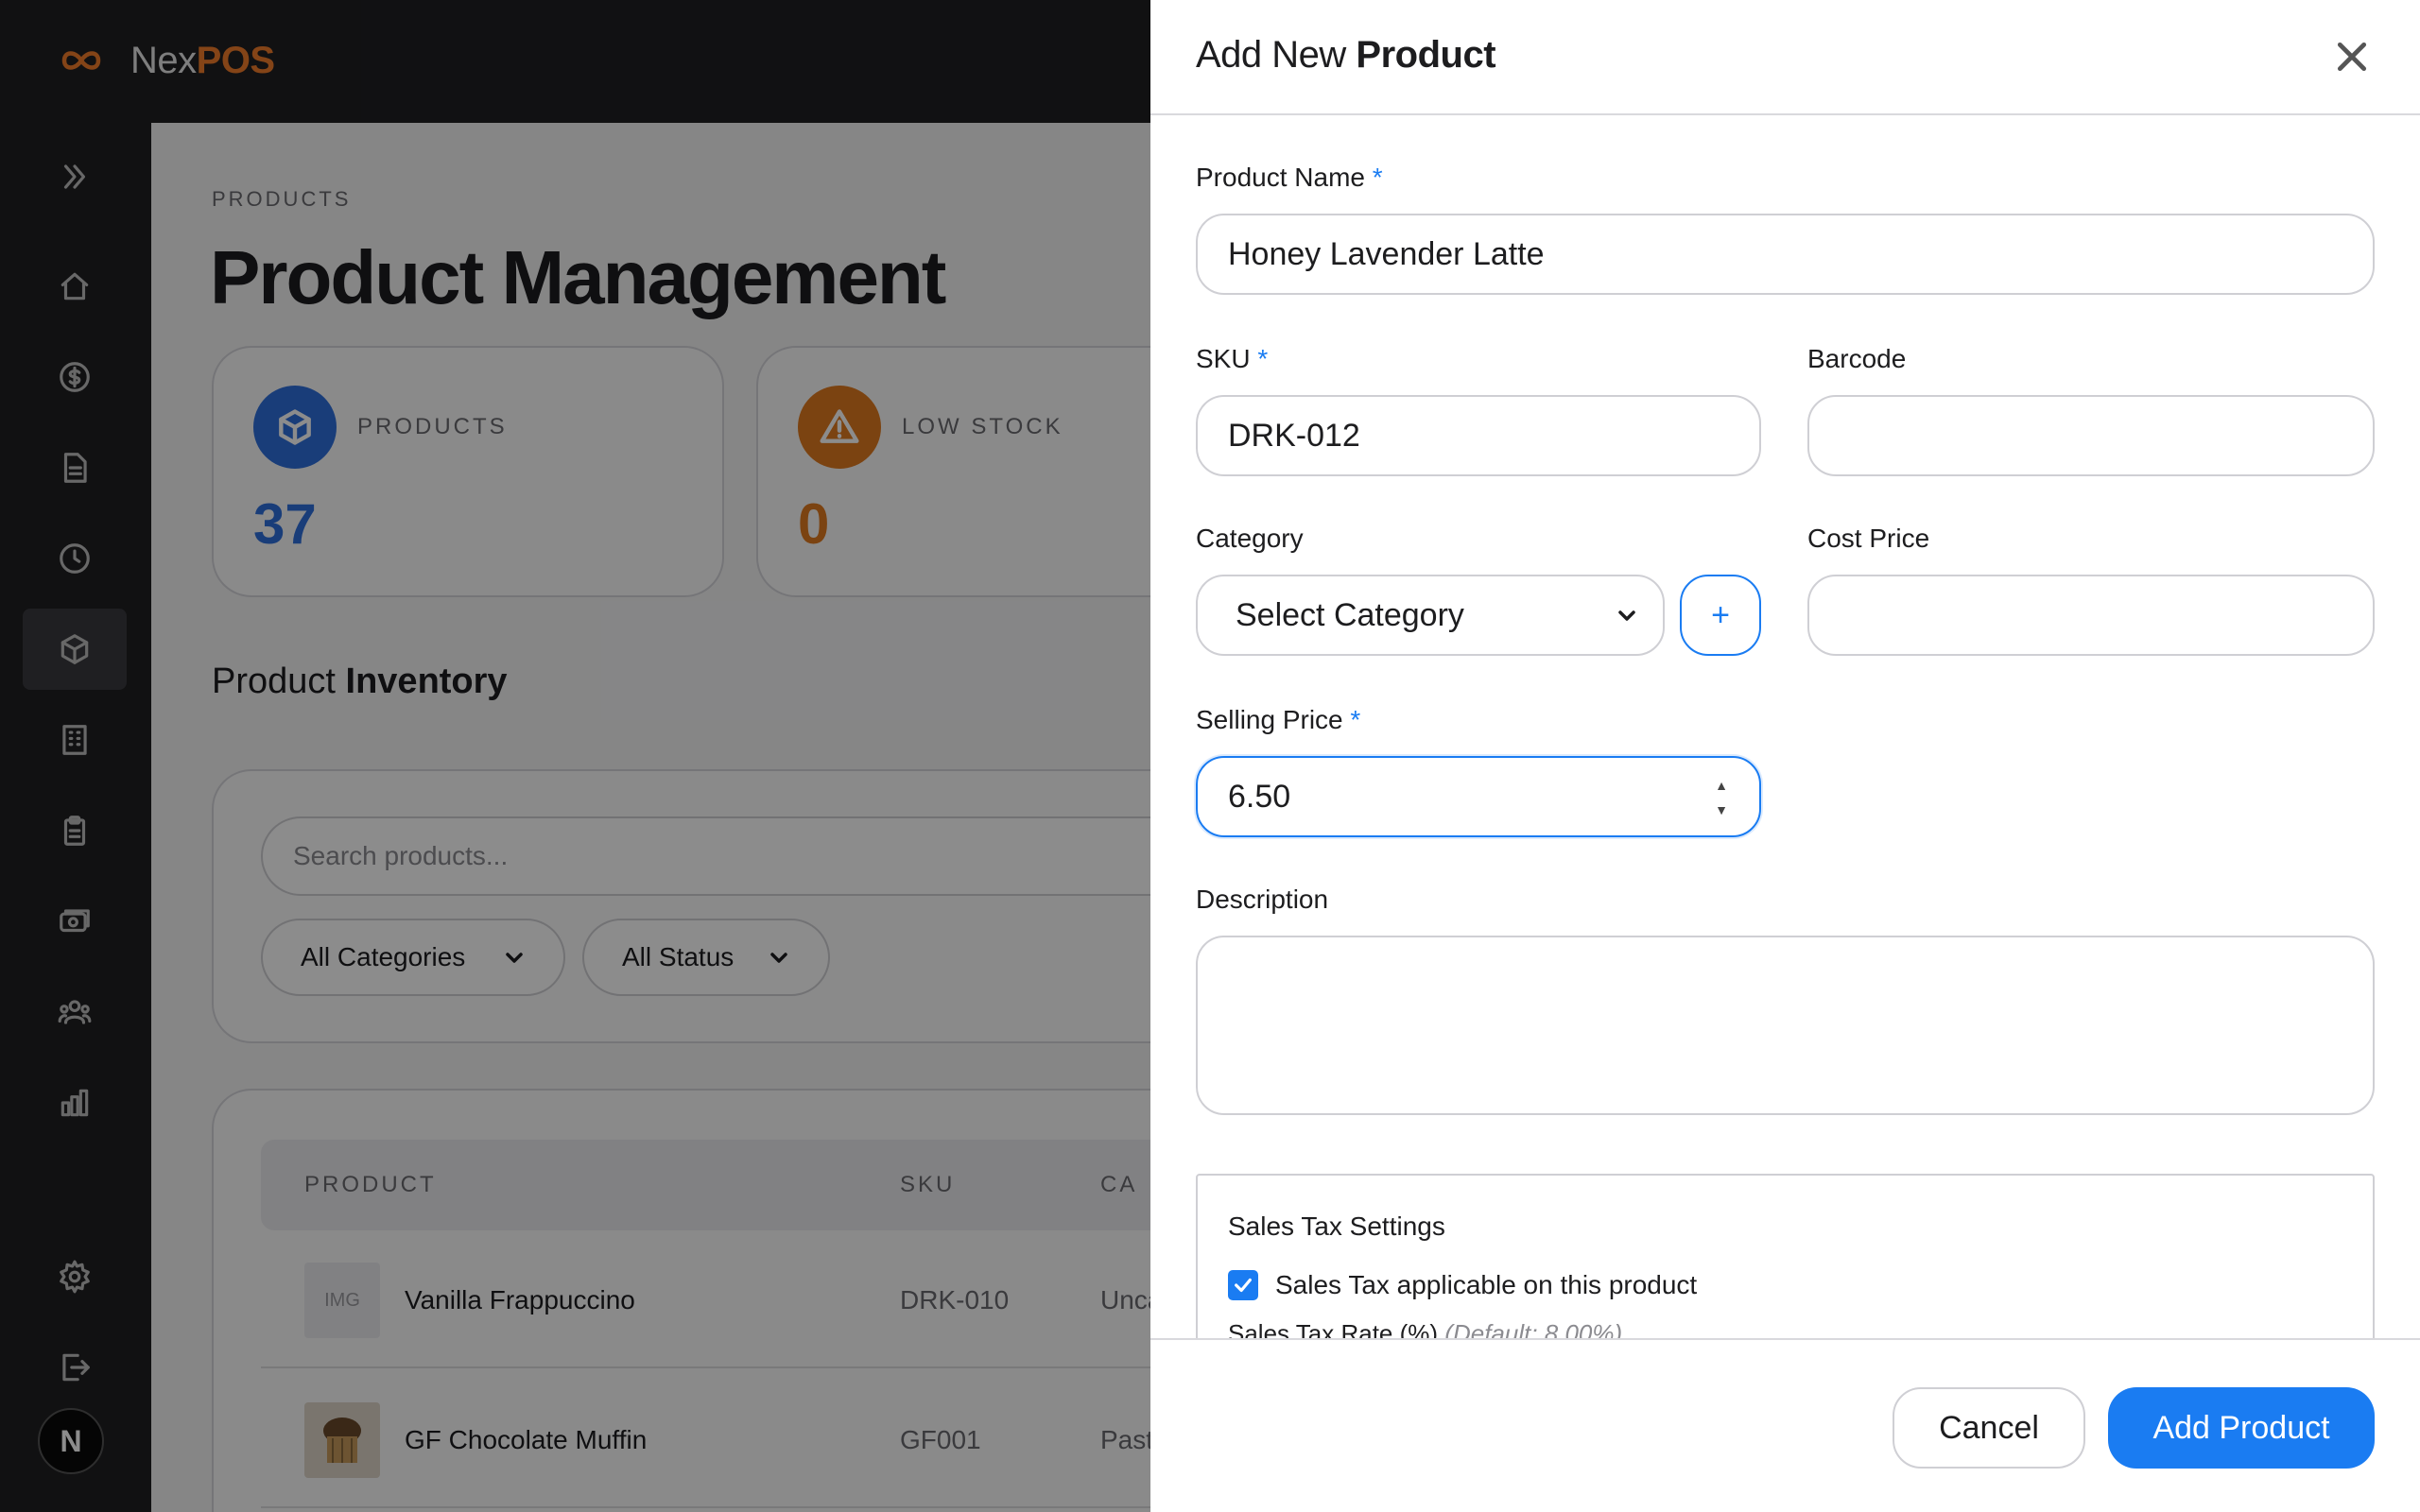  I want to click on description-textarea, so click(1786, 1025).